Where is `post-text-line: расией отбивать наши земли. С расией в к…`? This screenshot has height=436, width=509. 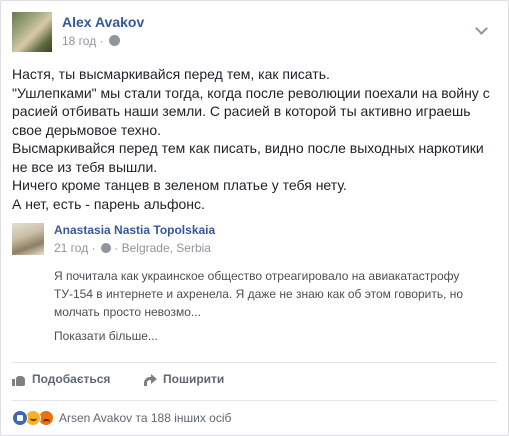 post-text-line: расией отбивать наши земли. С расией в к… is located at coordinates (241, 111).